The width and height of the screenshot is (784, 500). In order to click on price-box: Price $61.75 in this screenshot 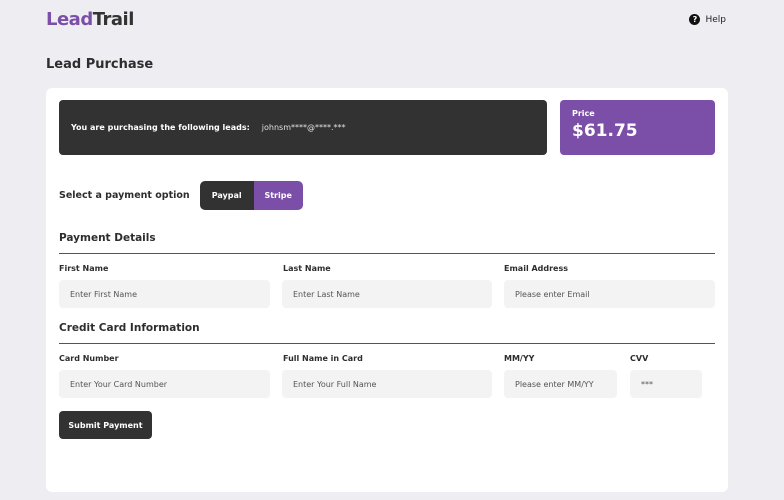, I will do `click(637, 127)`.